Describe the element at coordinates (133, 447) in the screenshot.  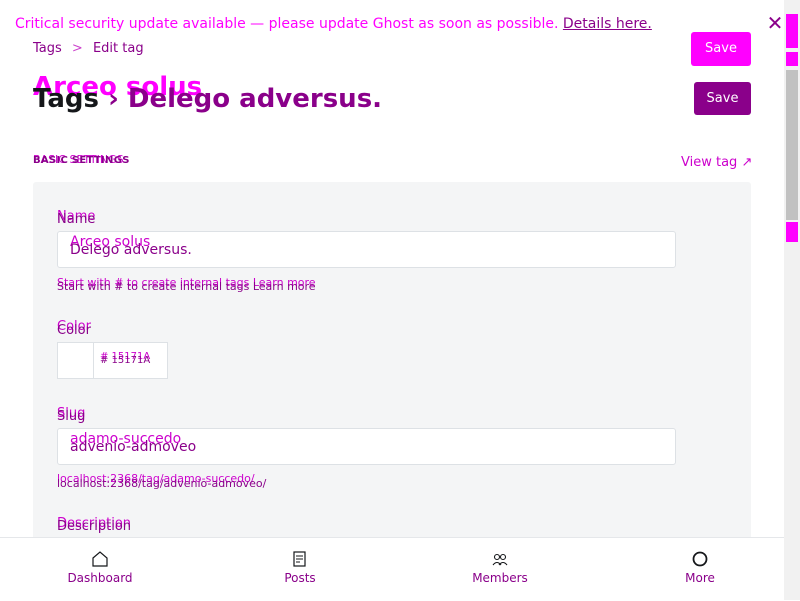
I see `slug-input-value: advenio-admoveo` at that location.